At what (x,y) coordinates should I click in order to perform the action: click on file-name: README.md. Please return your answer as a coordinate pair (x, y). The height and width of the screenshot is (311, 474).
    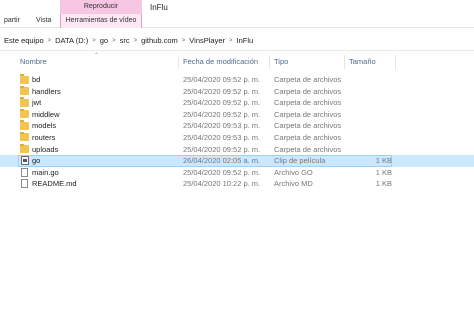
    Looking at the image, I should click on (54, 184).